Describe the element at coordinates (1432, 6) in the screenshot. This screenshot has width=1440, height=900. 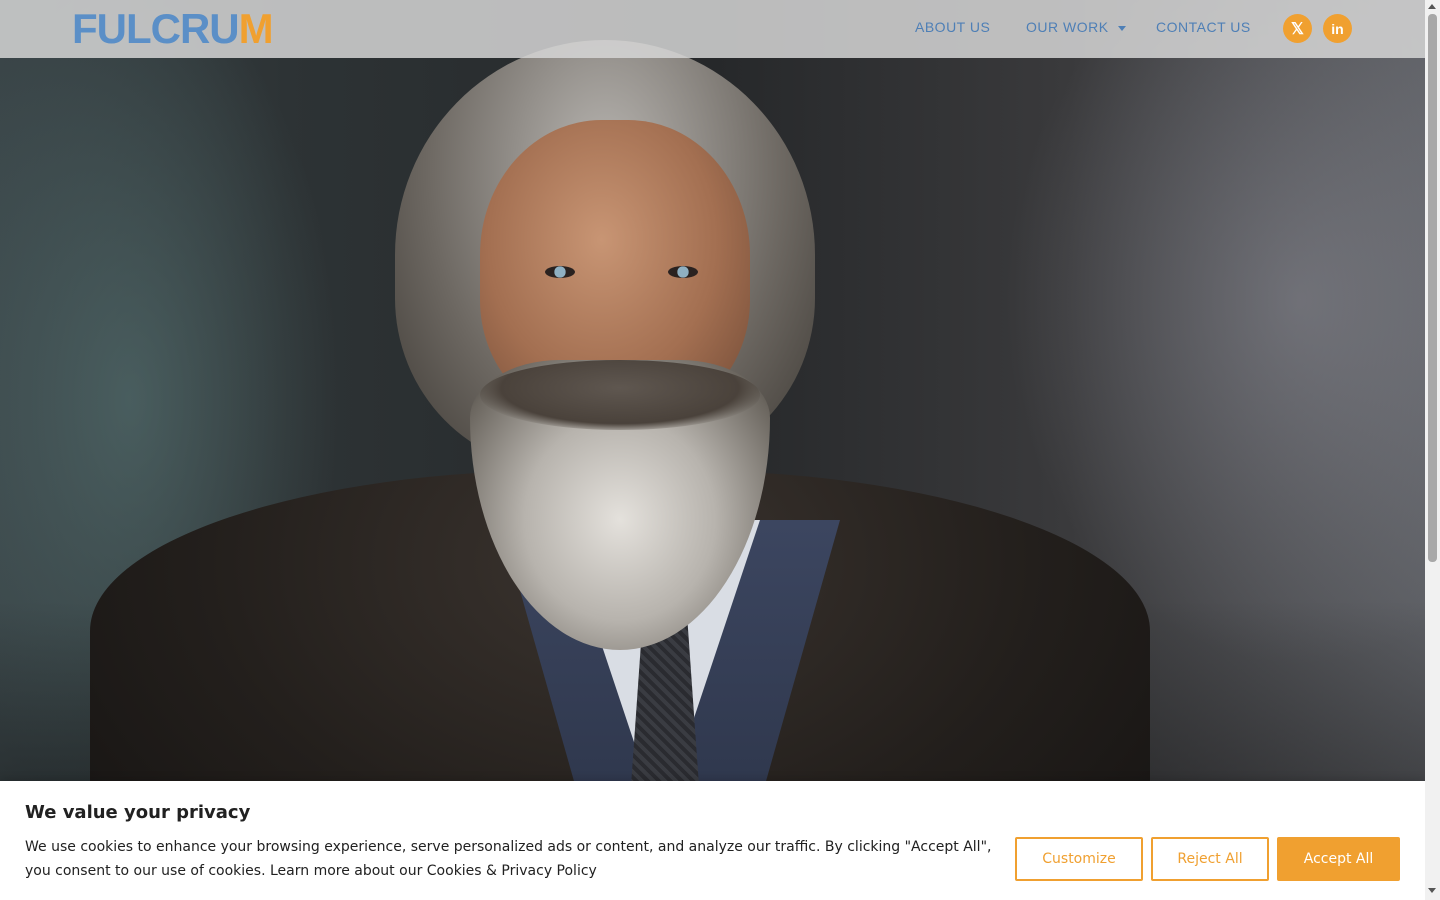
I see `scroll-up-arrow-icon` at that location.